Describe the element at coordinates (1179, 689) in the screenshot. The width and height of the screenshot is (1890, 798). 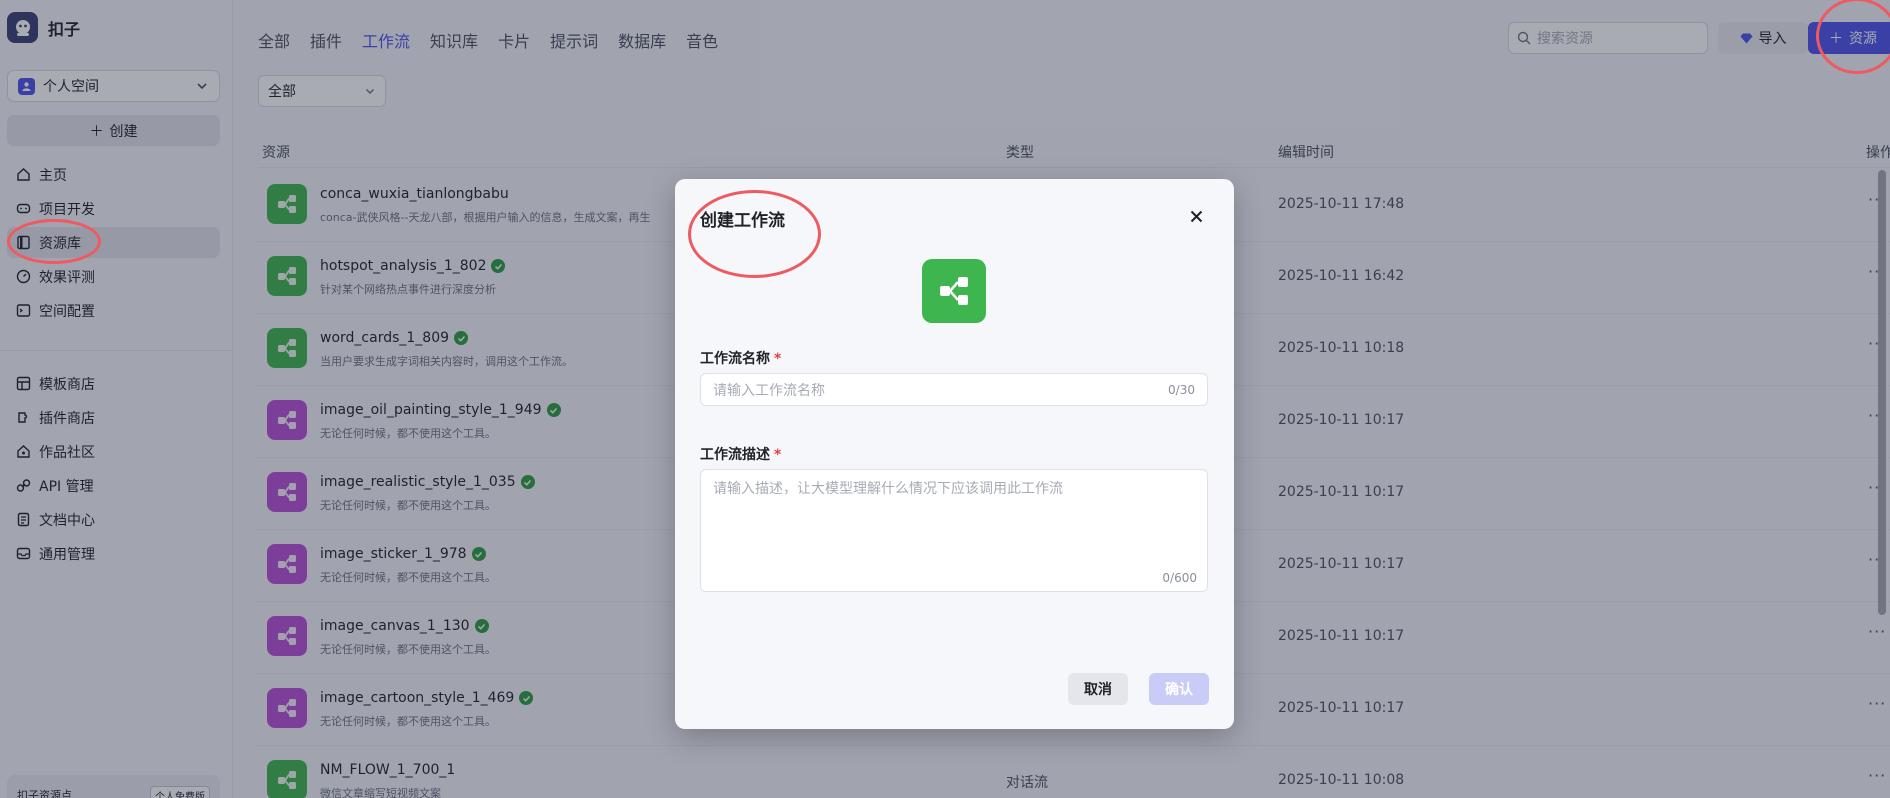
I see `confirm-button: 确认` at that location.